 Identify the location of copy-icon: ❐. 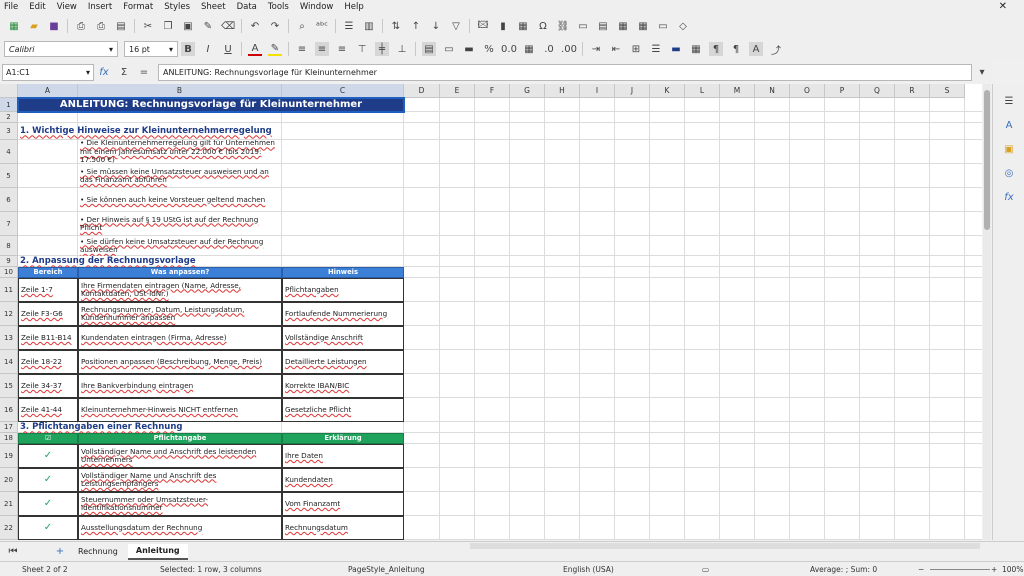
(168, 26).